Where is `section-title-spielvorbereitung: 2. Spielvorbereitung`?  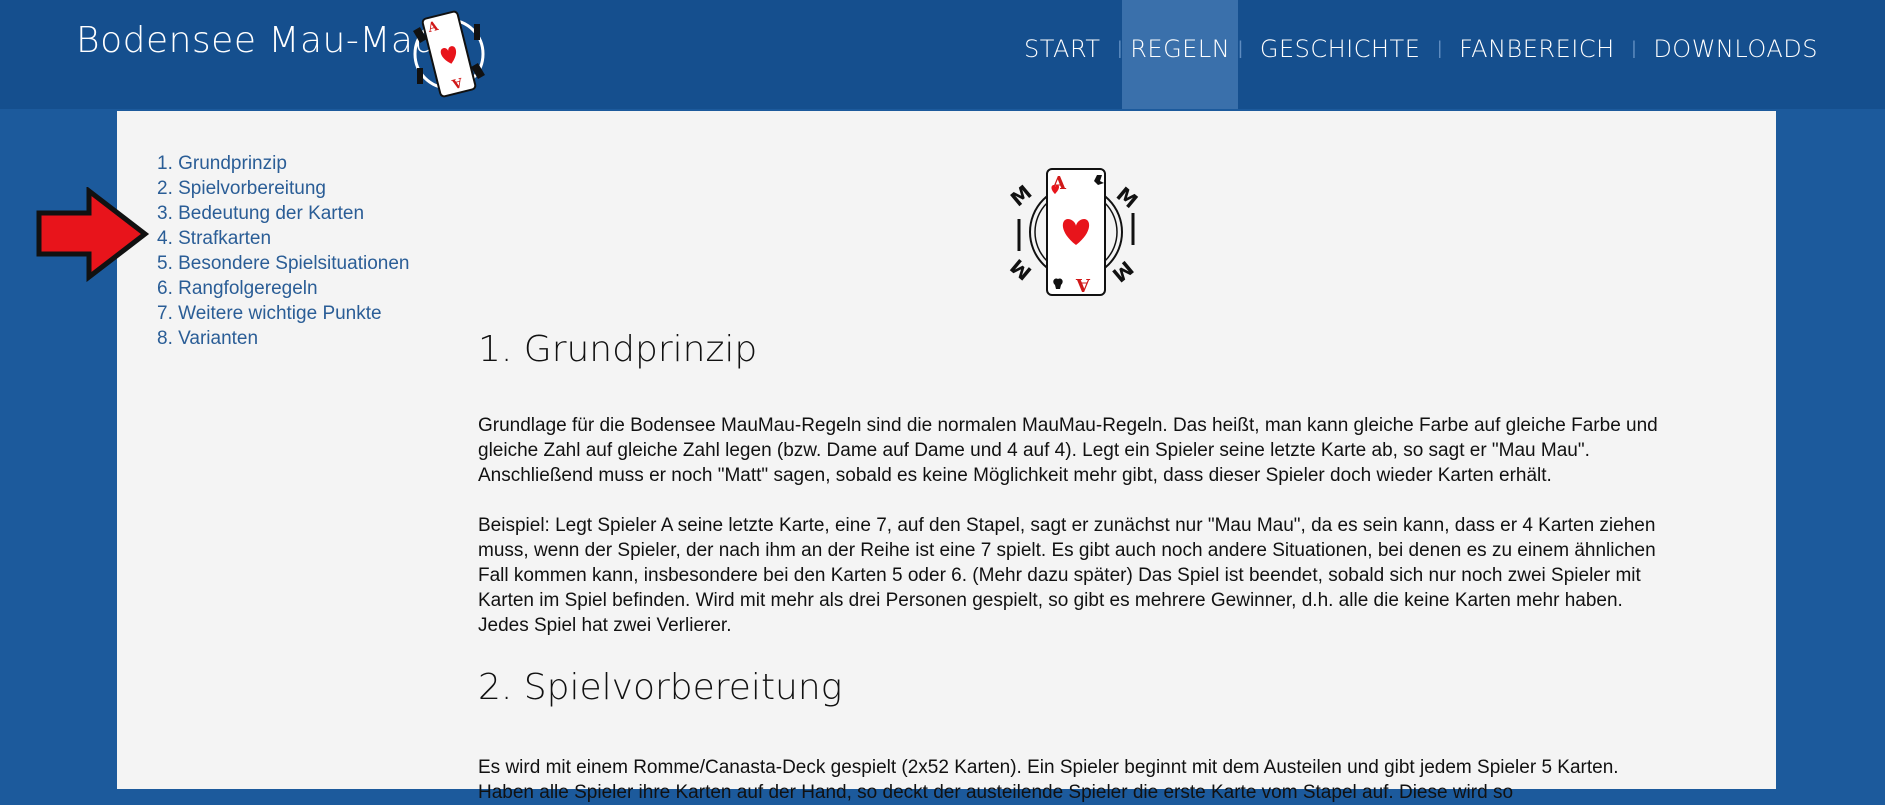 section-title-spielvorbereitung: 2. Spielvorbereitung is located at coordinates (660, 687).